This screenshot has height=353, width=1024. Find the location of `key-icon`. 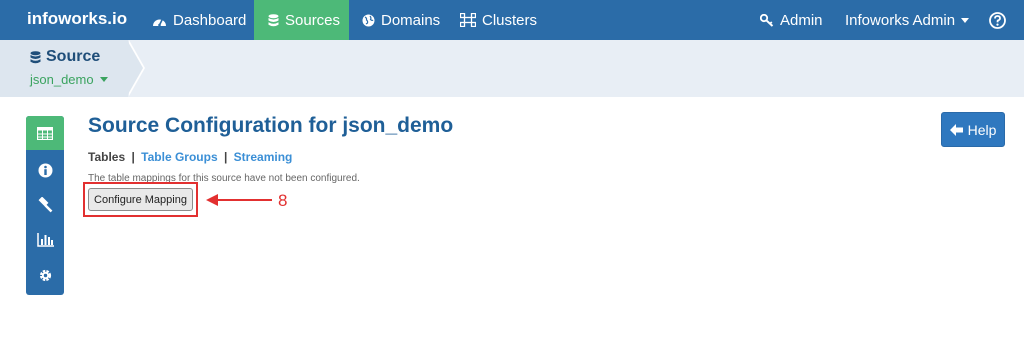

key-icon is located at coordinates (767, 20).